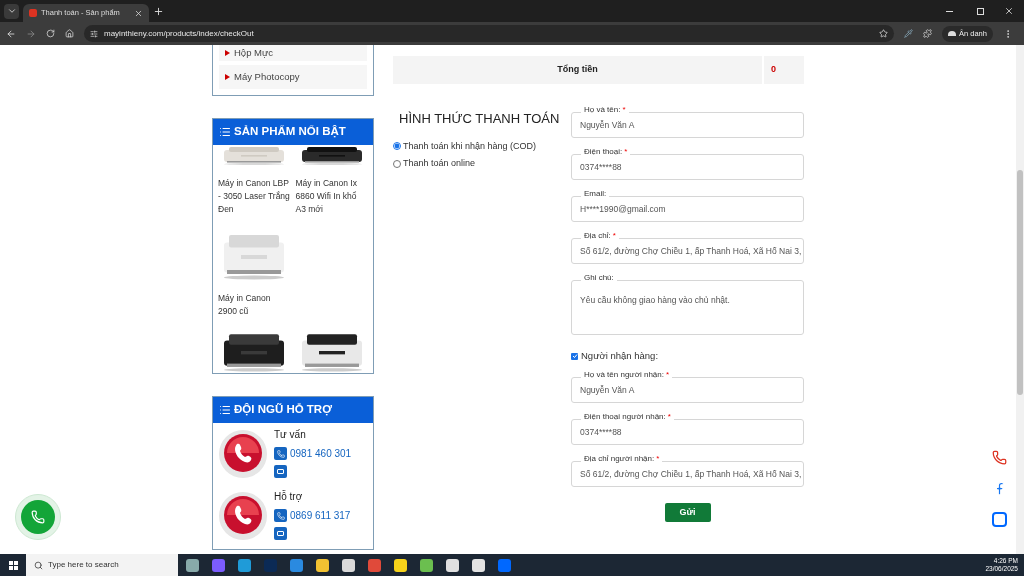 The image size is (1024, 576). Describe the element at coordinates (625, 417) in the screenshot. I see `field-label: Điện thoại người nhận:` at that location.